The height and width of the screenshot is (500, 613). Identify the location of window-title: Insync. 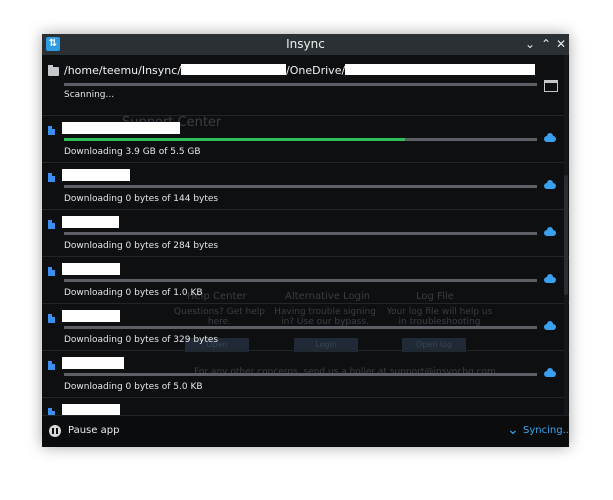
(305, 44).